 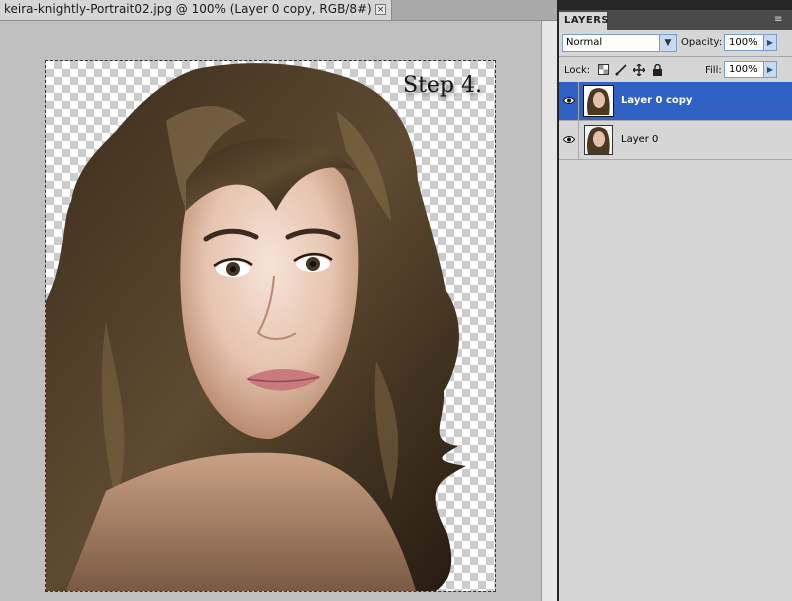 What do you see at coordinates (744, 69) in the screenshot?
I see `fill-field: 100%` at bounding box center [744, 69].